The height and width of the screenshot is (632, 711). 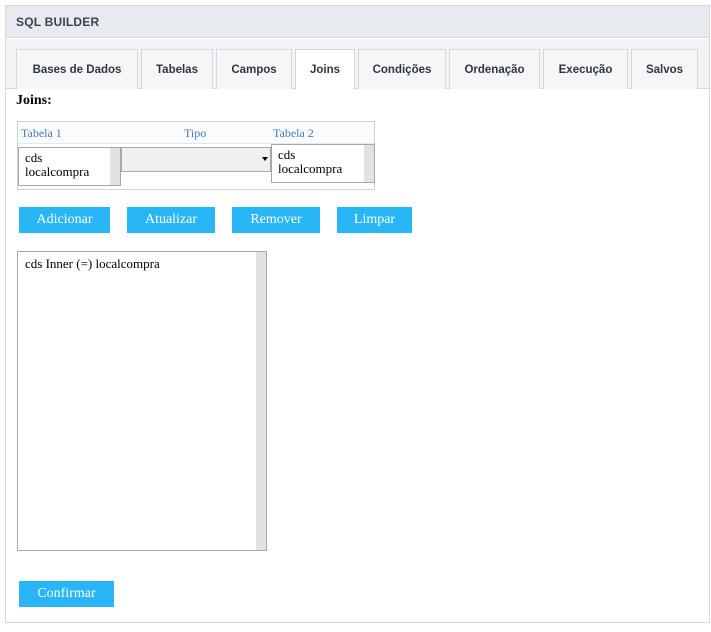 What do you see at coordinates (72, 158) in the screenshot?
I see `table1-option: cds` at bounding box center [72, 158].